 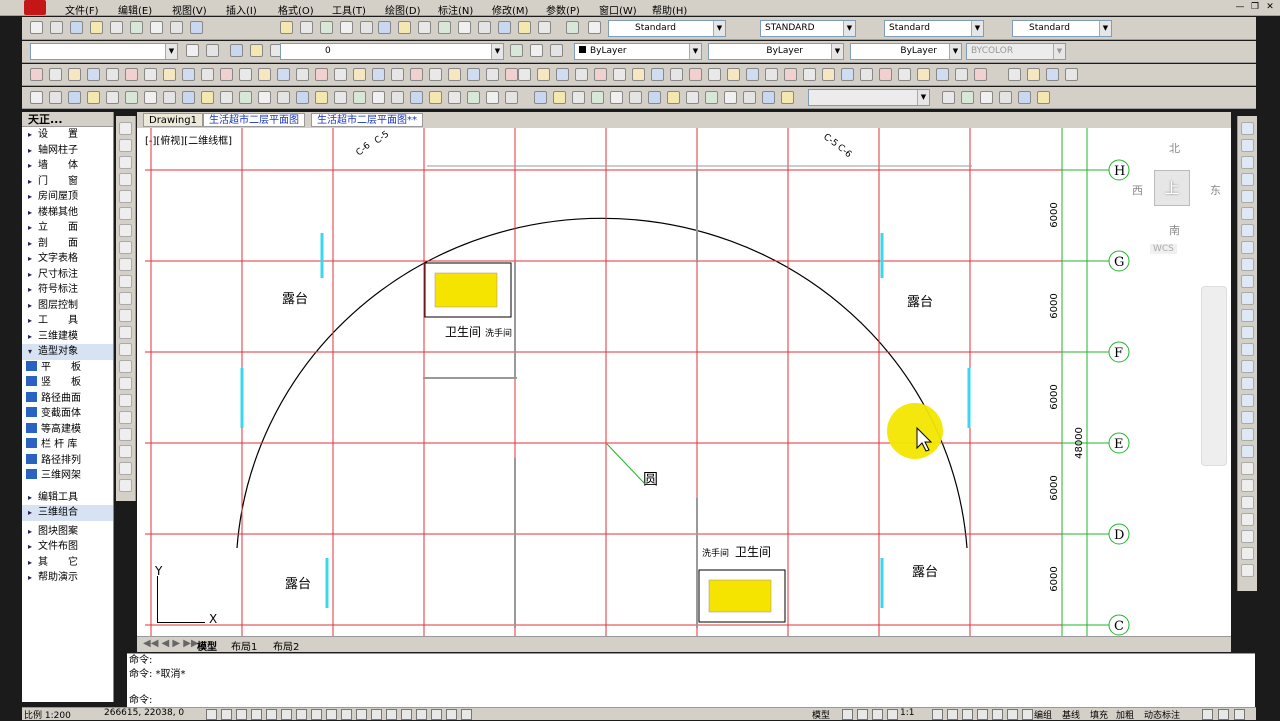 What do you see at coordinates (67, 461) in the screenshot?
I see `panel-submenu-item: 路径排列` at bounding box center [67, 461].